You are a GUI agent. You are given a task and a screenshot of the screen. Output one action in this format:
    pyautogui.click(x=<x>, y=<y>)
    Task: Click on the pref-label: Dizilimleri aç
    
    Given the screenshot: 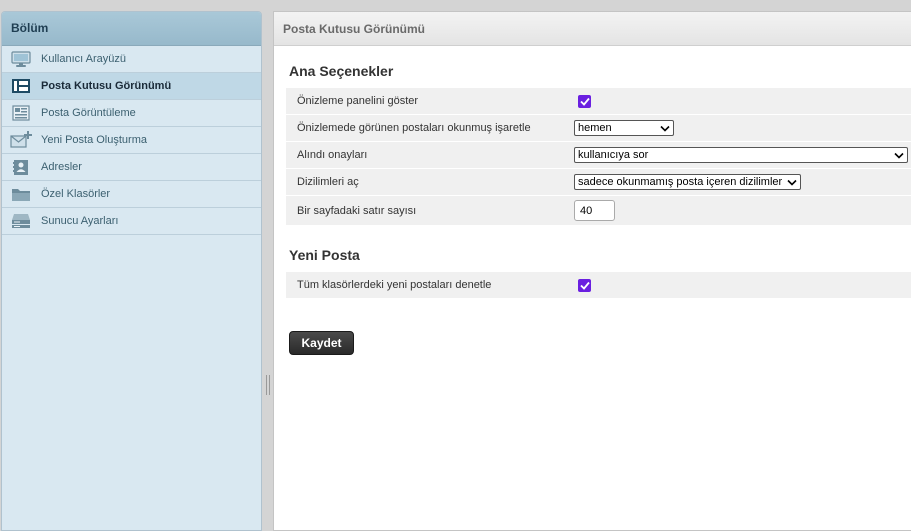 What is the action you would take?
    pyautogui.click(x=328, y=182)
    